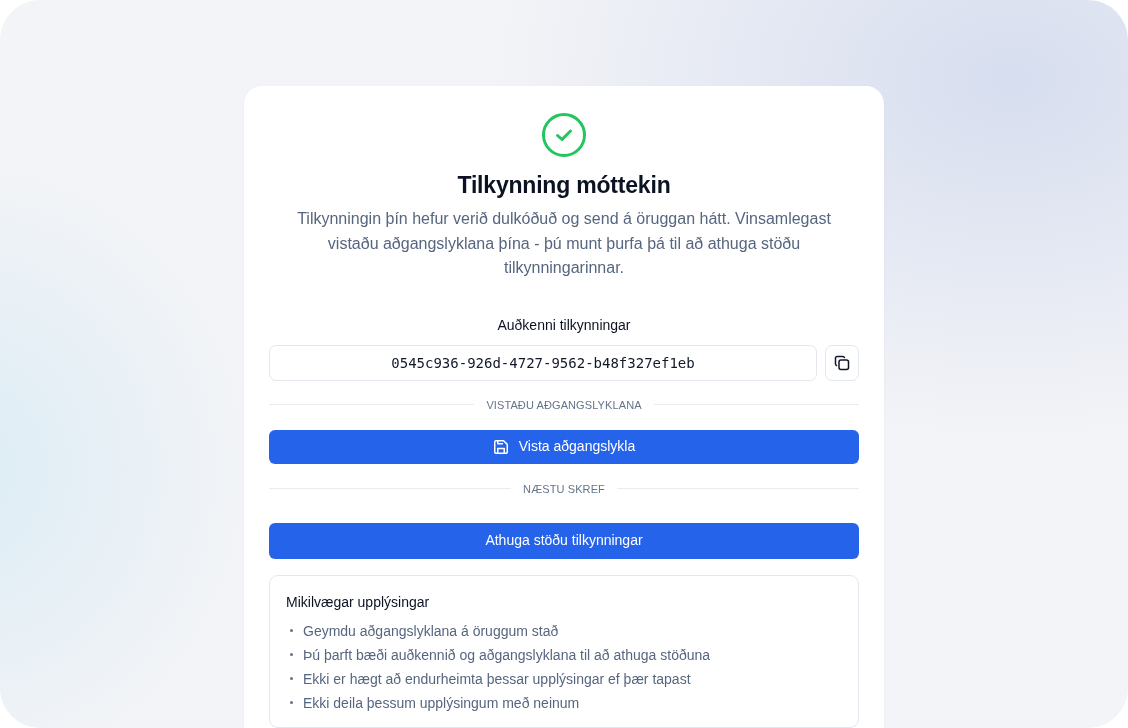 This screenshot has height=728, width=1128. What do you see at coordinates (500, 446) in the screenshot?
I see `save-icon` at bounding box center [500, 446].